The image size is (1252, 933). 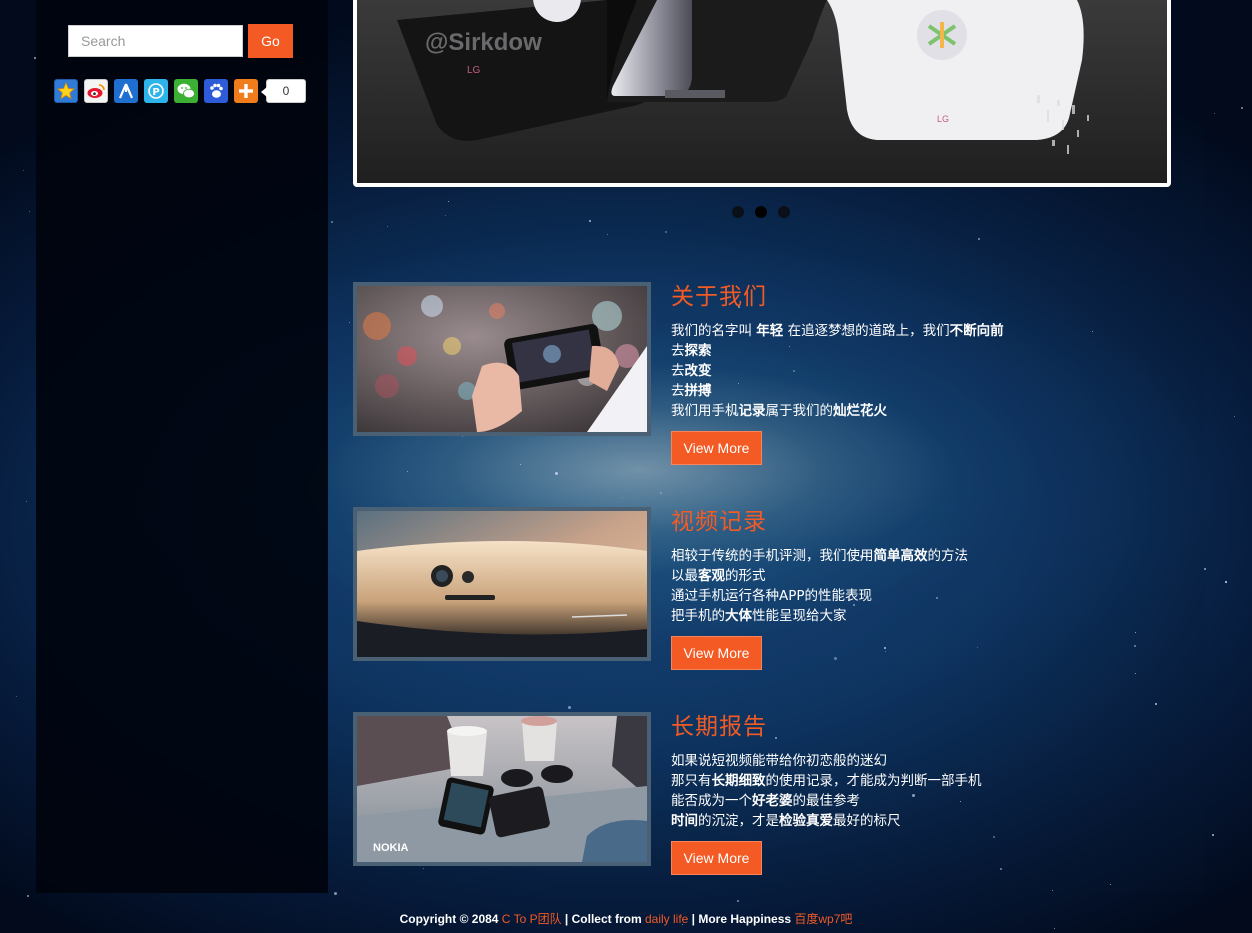 I want to click on feature-line: 去探索, so click(x=911, y=351).